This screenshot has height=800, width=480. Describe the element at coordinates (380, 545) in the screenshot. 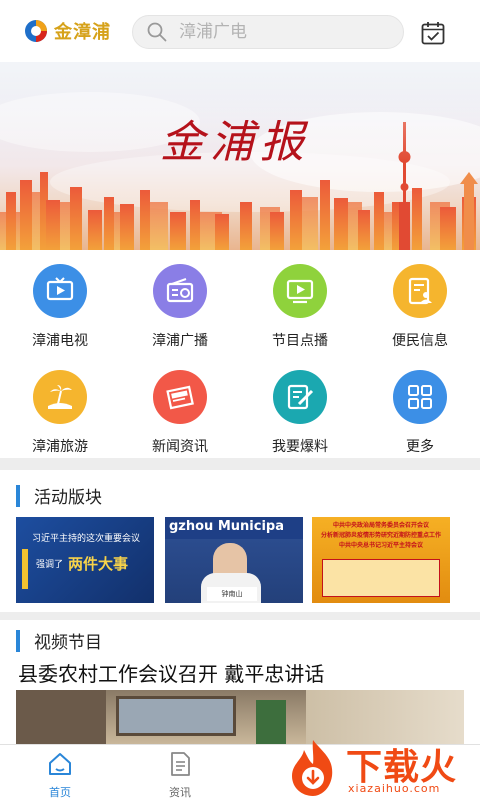

I see `thumb3-line3: 中共中央总书记习近平主持会议` at that location.